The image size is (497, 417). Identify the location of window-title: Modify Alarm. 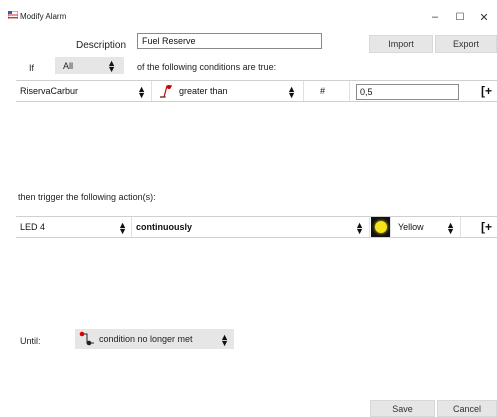
(43, 16).